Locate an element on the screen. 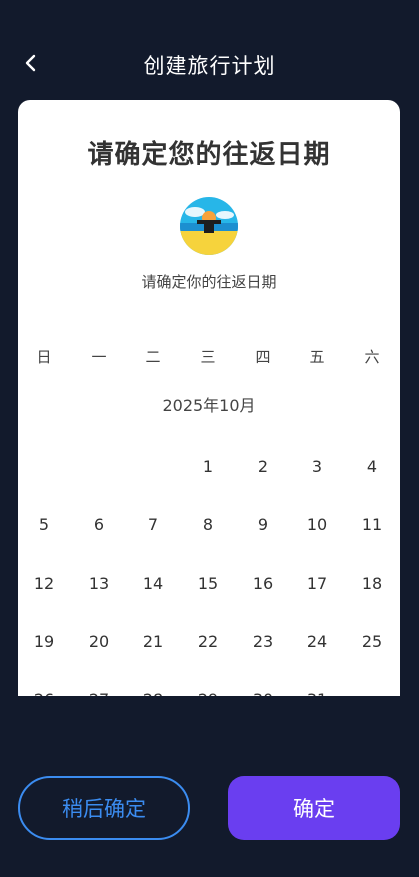 The image size is (419, 877). calendar-day: 17 is located at coordinates (317, 584).